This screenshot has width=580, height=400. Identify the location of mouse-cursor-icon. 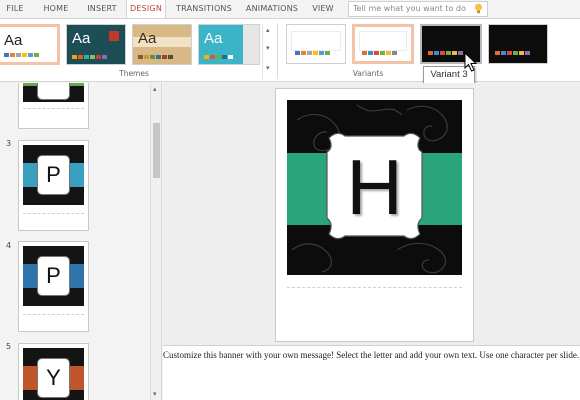
(471, 62).